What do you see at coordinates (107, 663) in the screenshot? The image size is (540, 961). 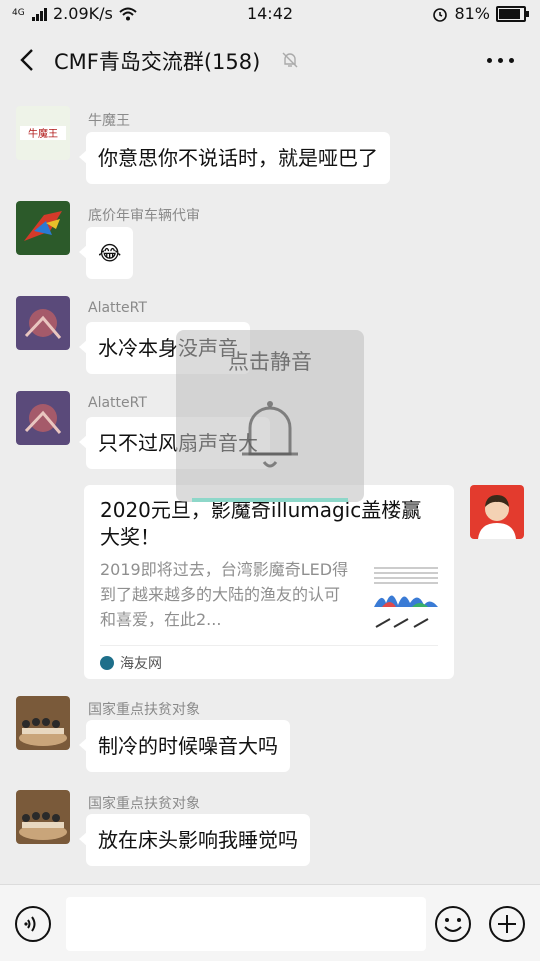 I see `source-logo-icon` at bounding box center [107, 663].